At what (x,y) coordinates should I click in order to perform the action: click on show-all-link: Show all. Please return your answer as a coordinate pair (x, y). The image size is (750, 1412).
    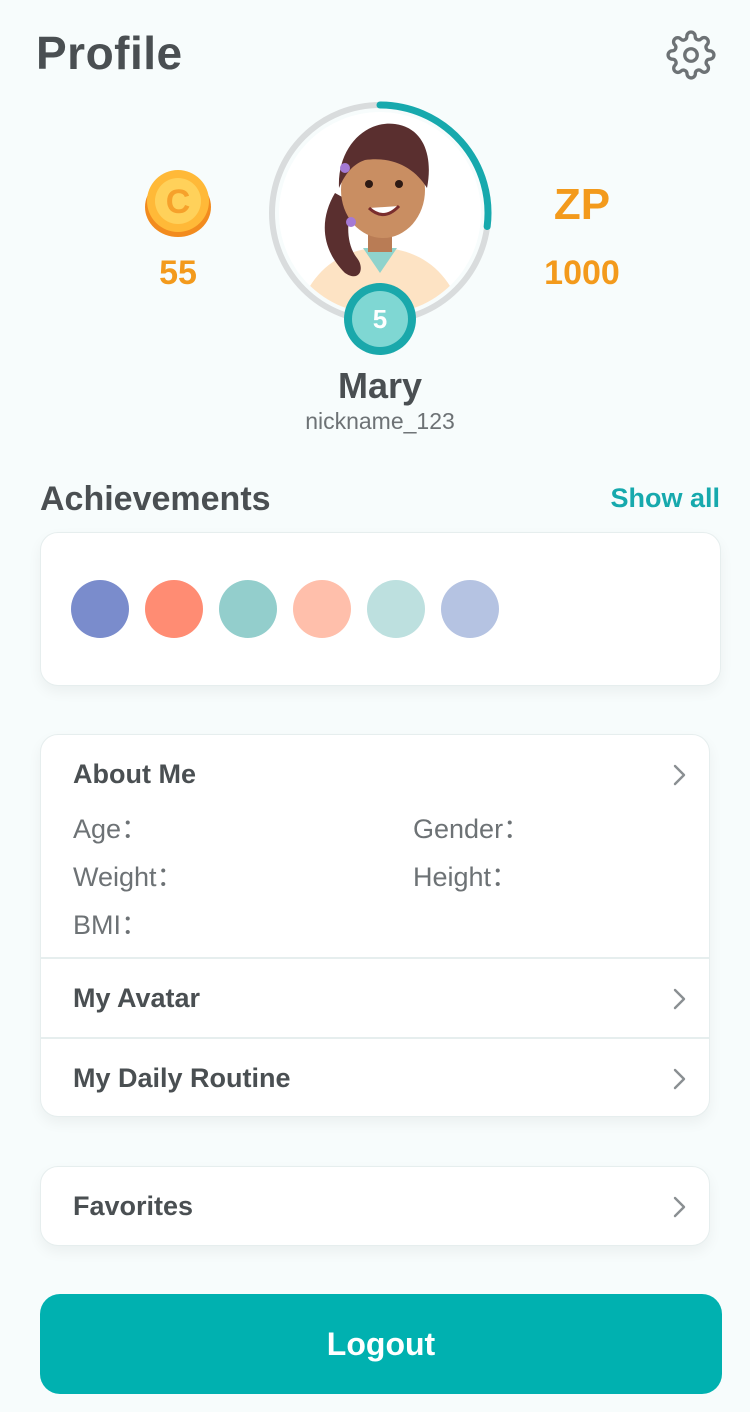
    Looking at the image, I should click on (660, 498).